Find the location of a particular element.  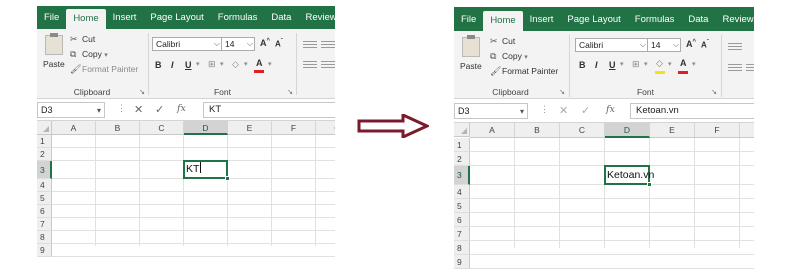

align-middle-icon is located at coordinates (328, 45).